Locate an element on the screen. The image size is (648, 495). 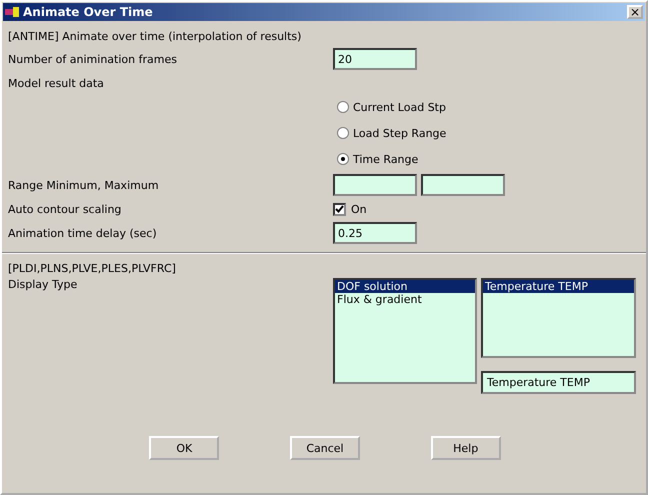
checkmark-icon is located at coordinates (339, 209).